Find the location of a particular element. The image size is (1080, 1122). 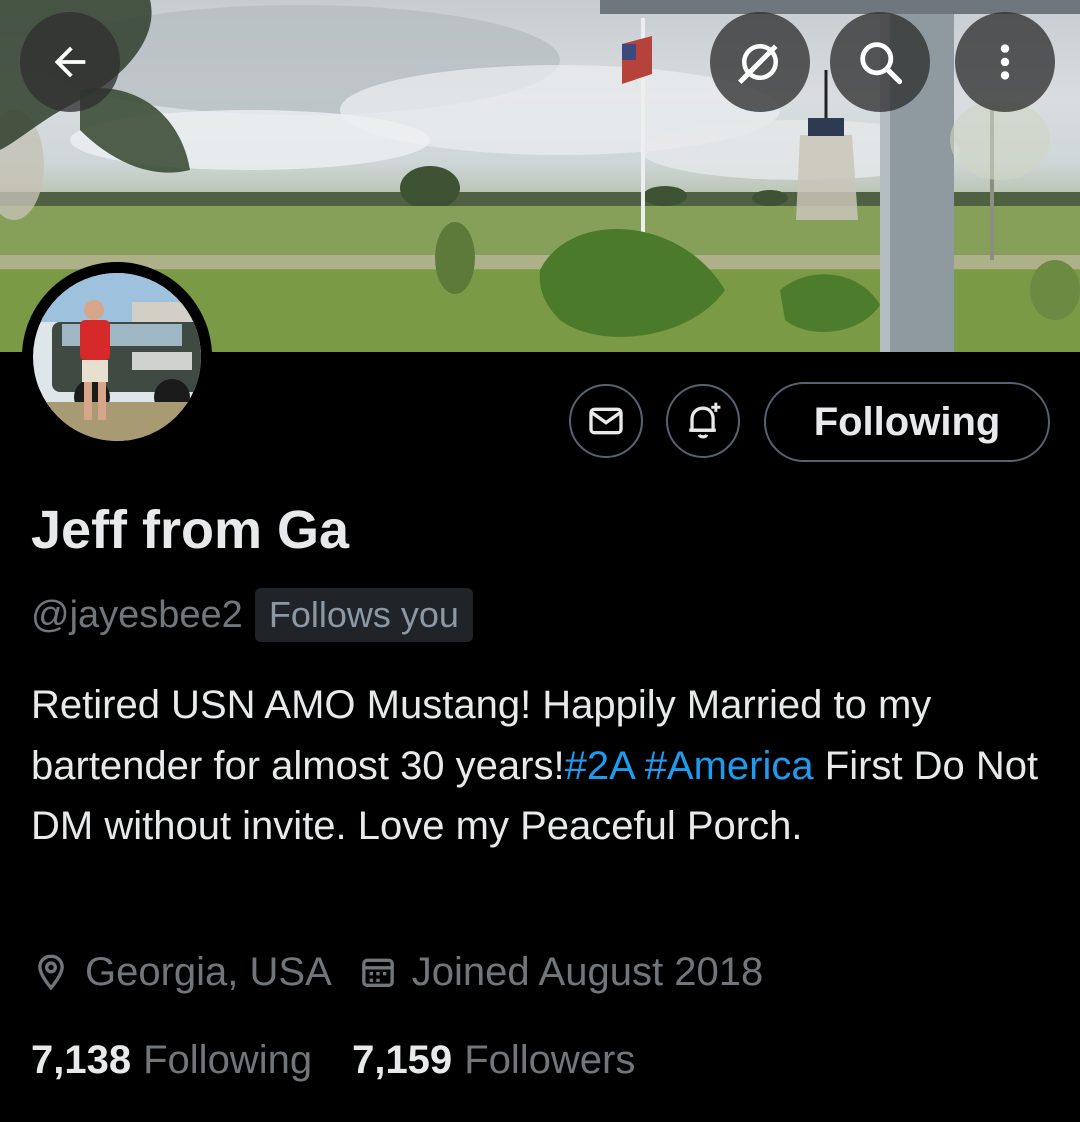

followers-stat: 7,159 Followers is located at coordinates (493, 1060).